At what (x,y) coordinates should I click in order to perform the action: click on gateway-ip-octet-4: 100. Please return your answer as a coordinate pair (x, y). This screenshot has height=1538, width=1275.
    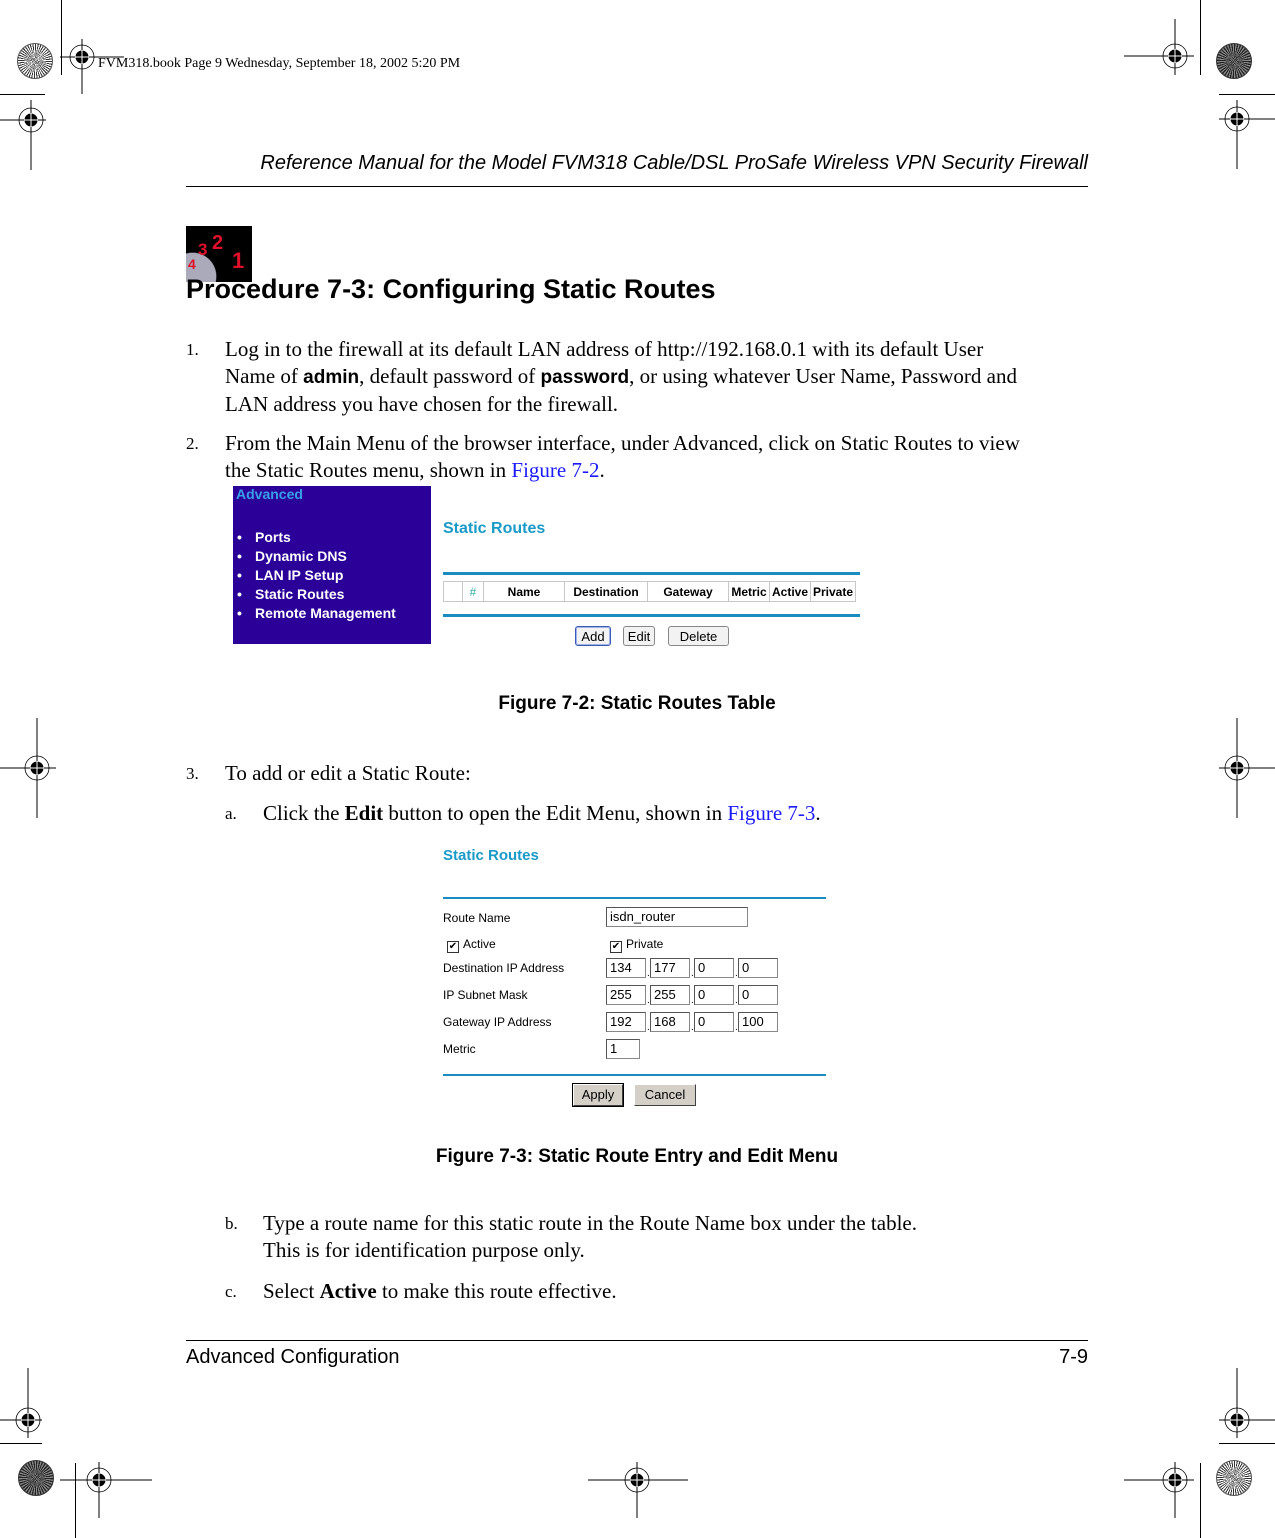
    Looking at the image, I should click on (758, 1022).